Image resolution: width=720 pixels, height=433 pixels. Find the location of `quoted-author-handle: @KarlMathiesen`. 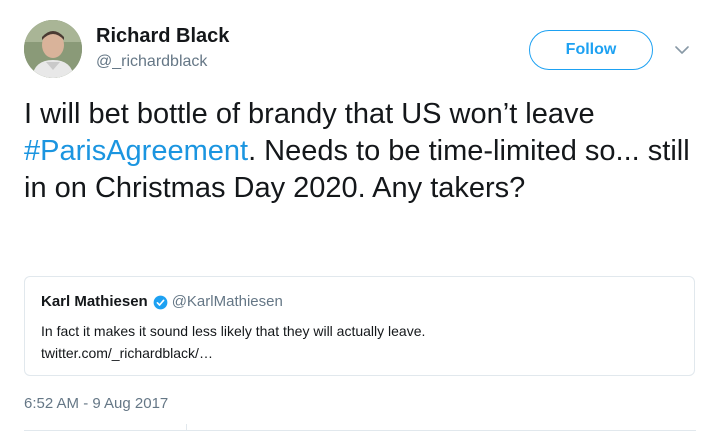

quoted-author-handle: @KarlMathiesen is located at coordinates (227, 301).